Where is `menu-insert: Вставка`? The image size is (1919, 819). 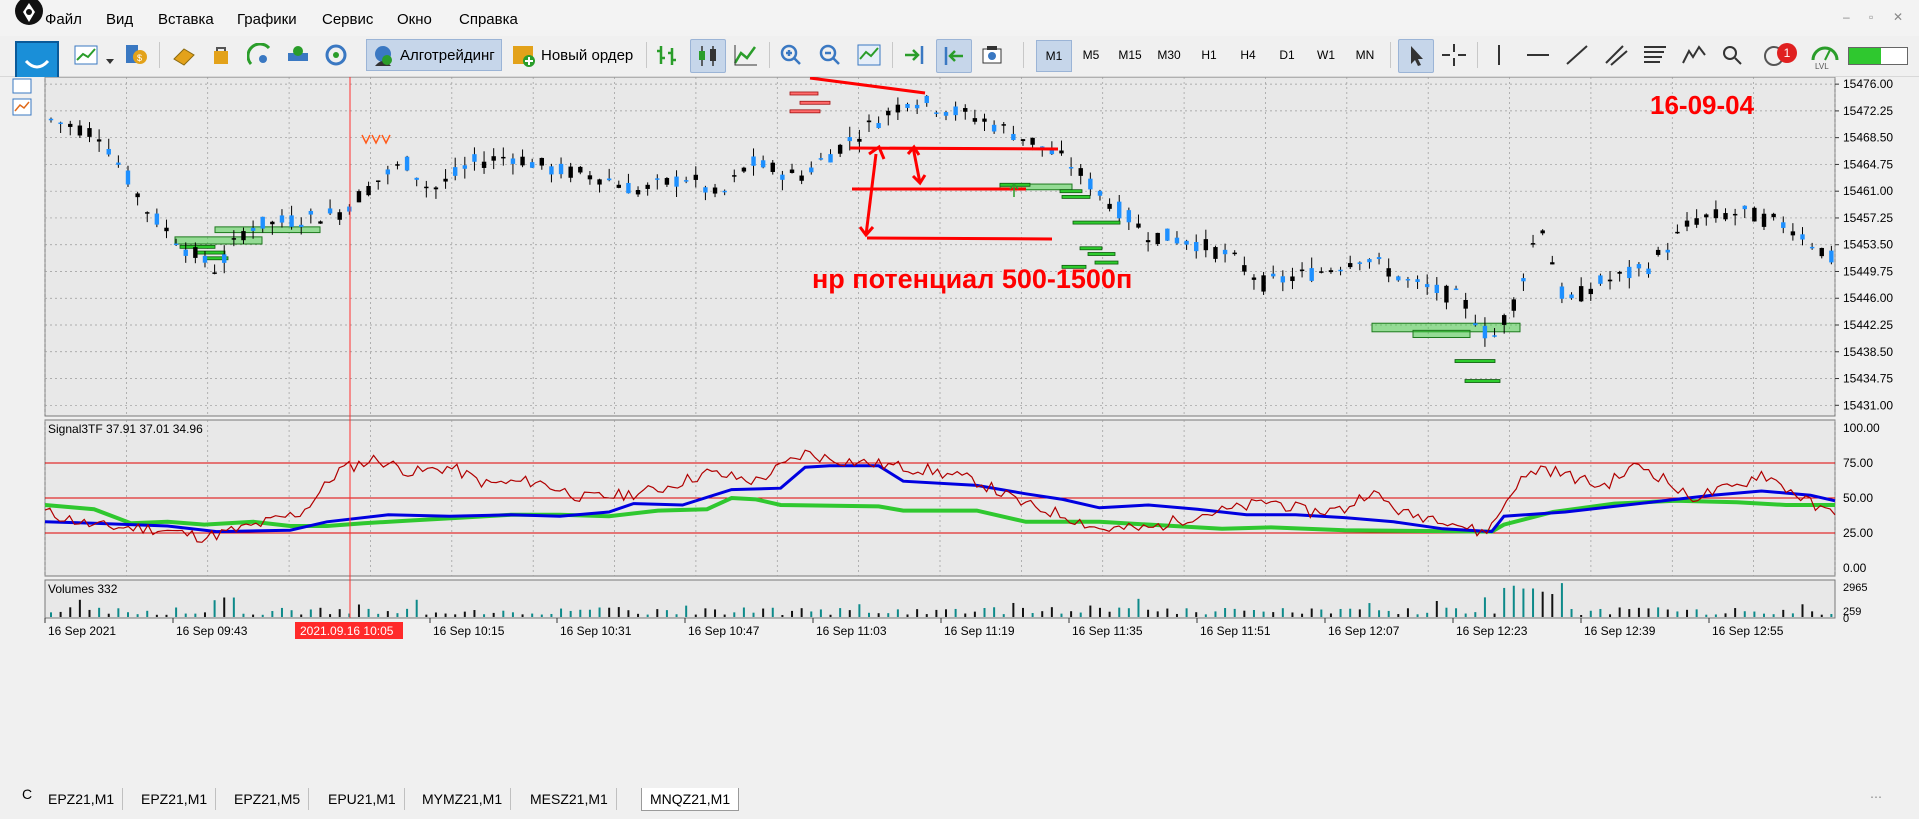 menu-insert: Вставка is located at coordinates (186, 19).